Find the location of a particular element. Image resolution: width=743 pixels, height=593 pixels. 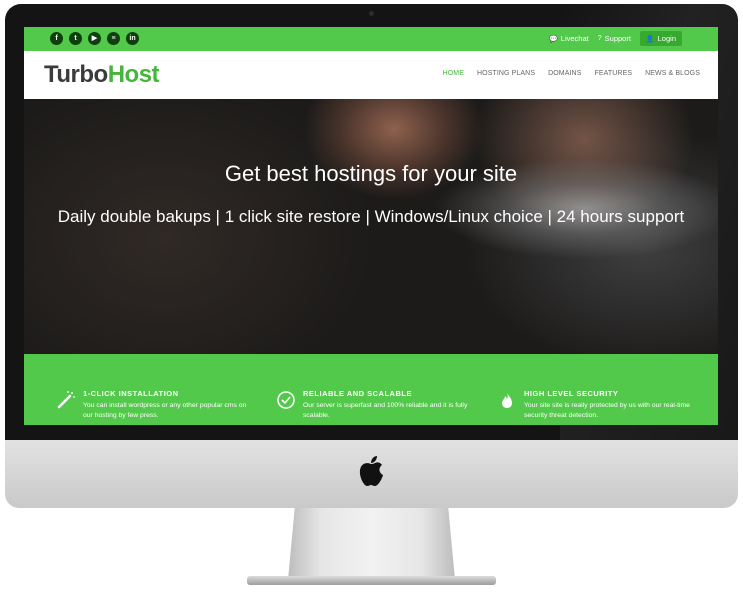

magic-wand-icon is located at coordinates (66, 400).